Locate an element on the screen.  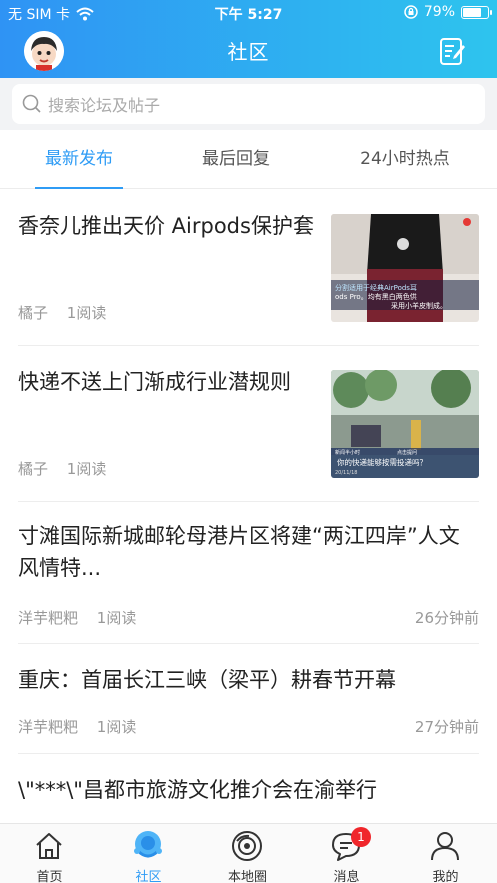
post-title: 香奈儿推出天价 Airpods保护套 is located at coordinates (166, 226).